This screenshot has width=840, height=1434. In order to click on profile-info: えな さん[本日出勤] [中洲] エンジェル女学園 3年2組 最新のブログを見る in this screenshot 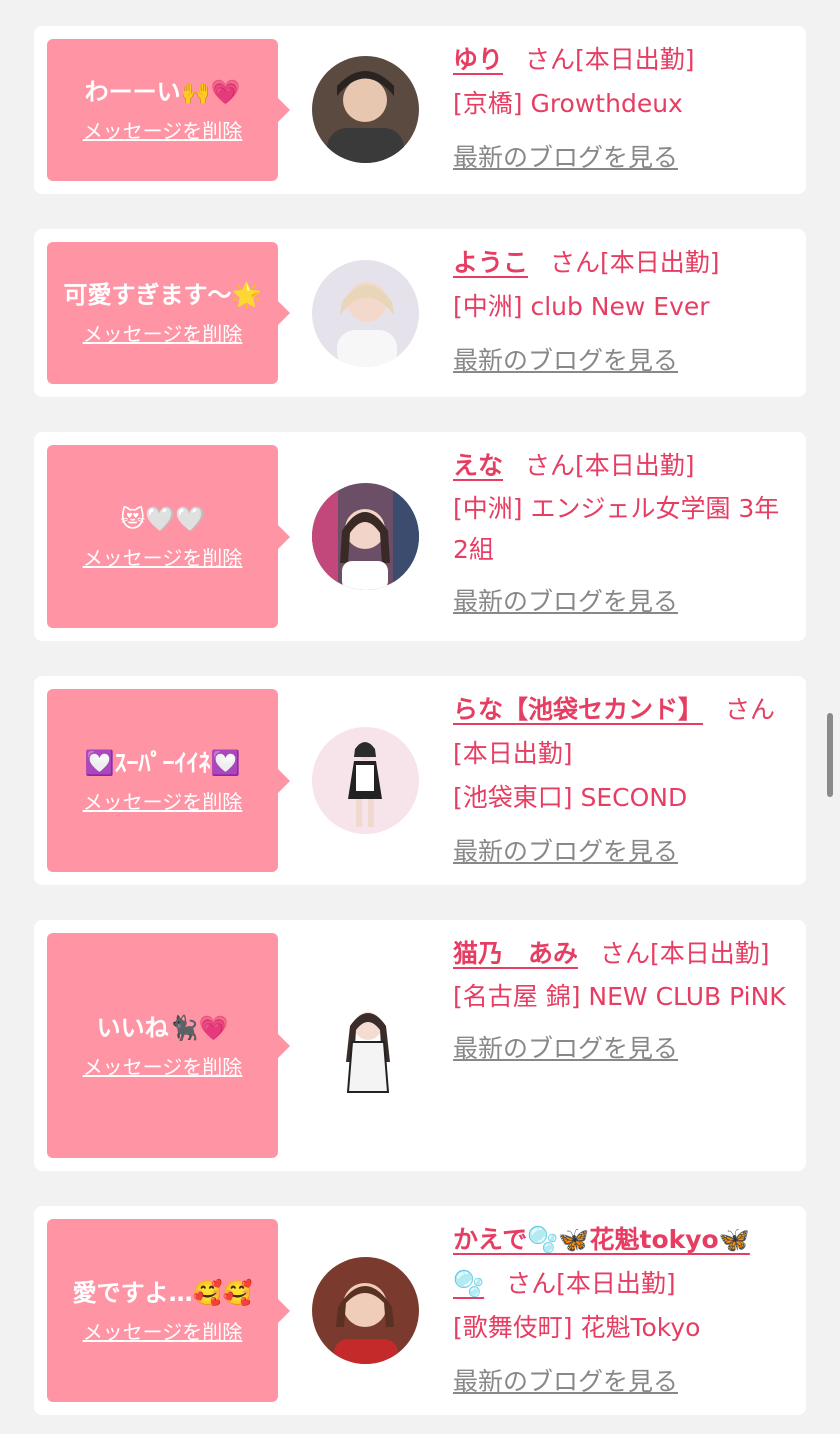, I will do `click(621, 534)`.